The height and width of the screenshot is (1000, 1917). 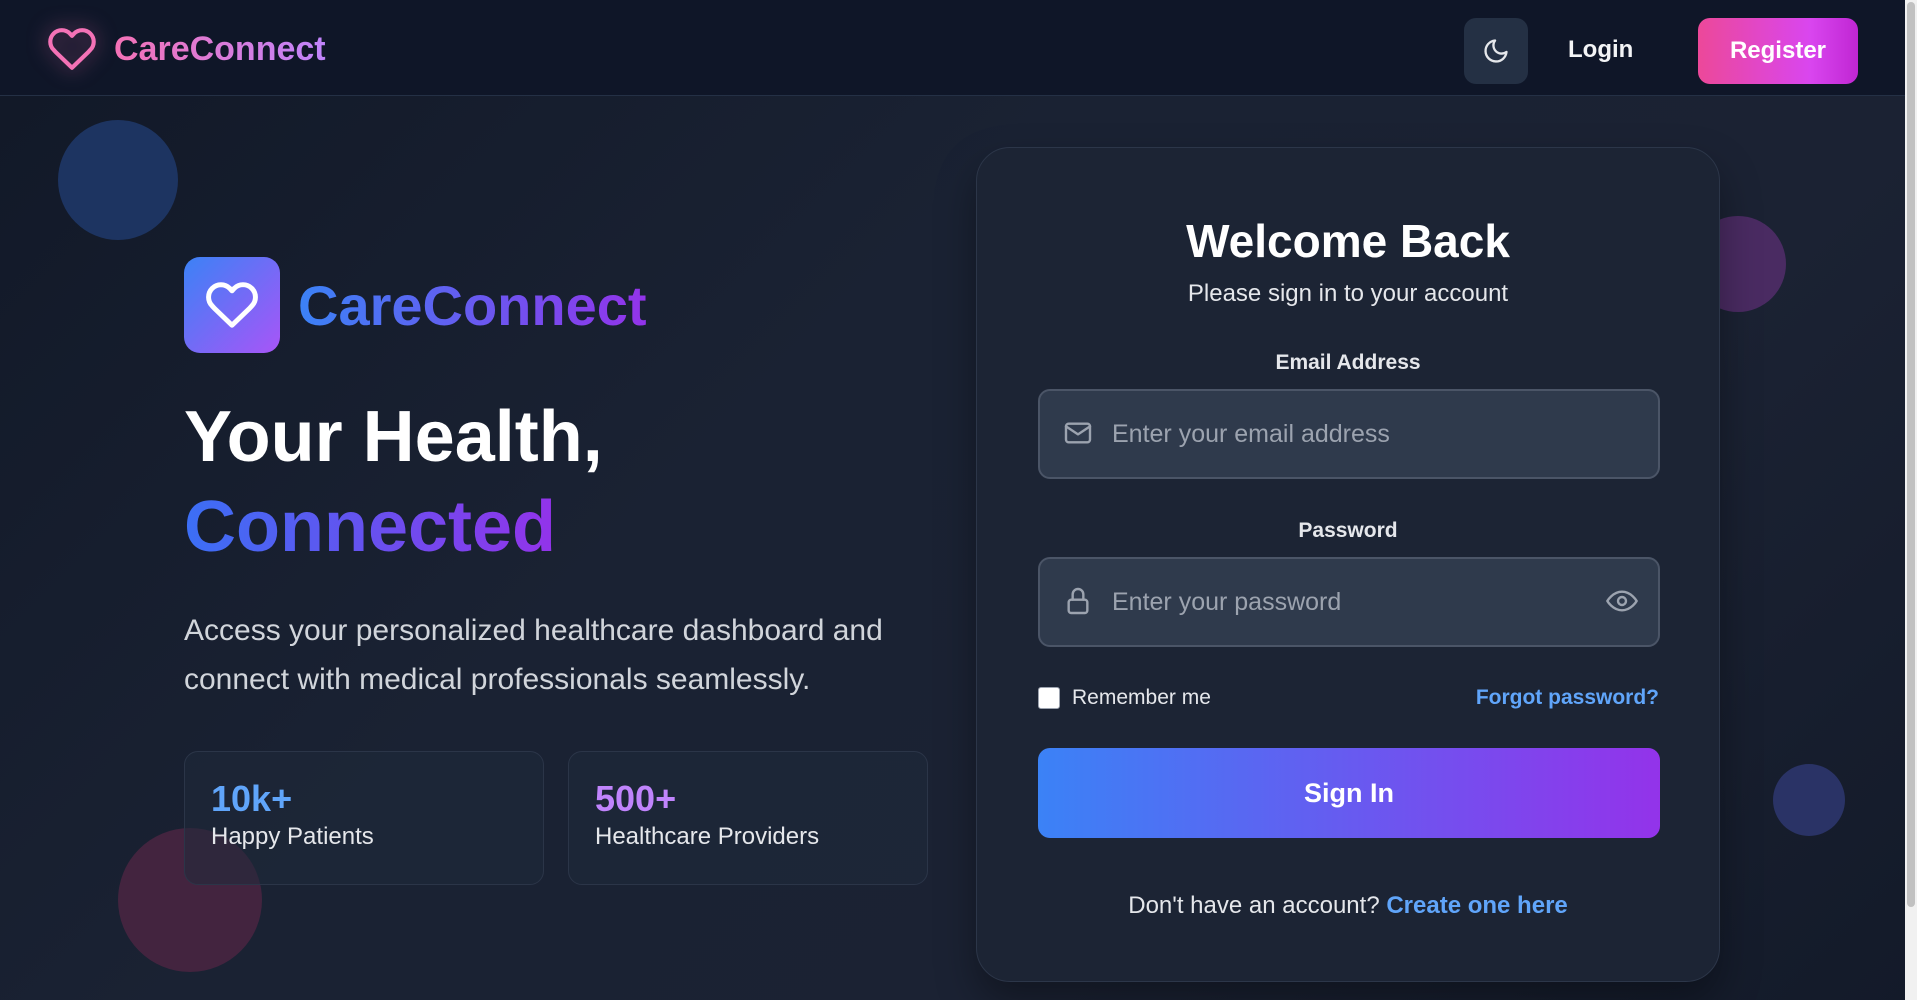 I want to click on sign-in-button: Sign In, so click(x=1349, y=793).